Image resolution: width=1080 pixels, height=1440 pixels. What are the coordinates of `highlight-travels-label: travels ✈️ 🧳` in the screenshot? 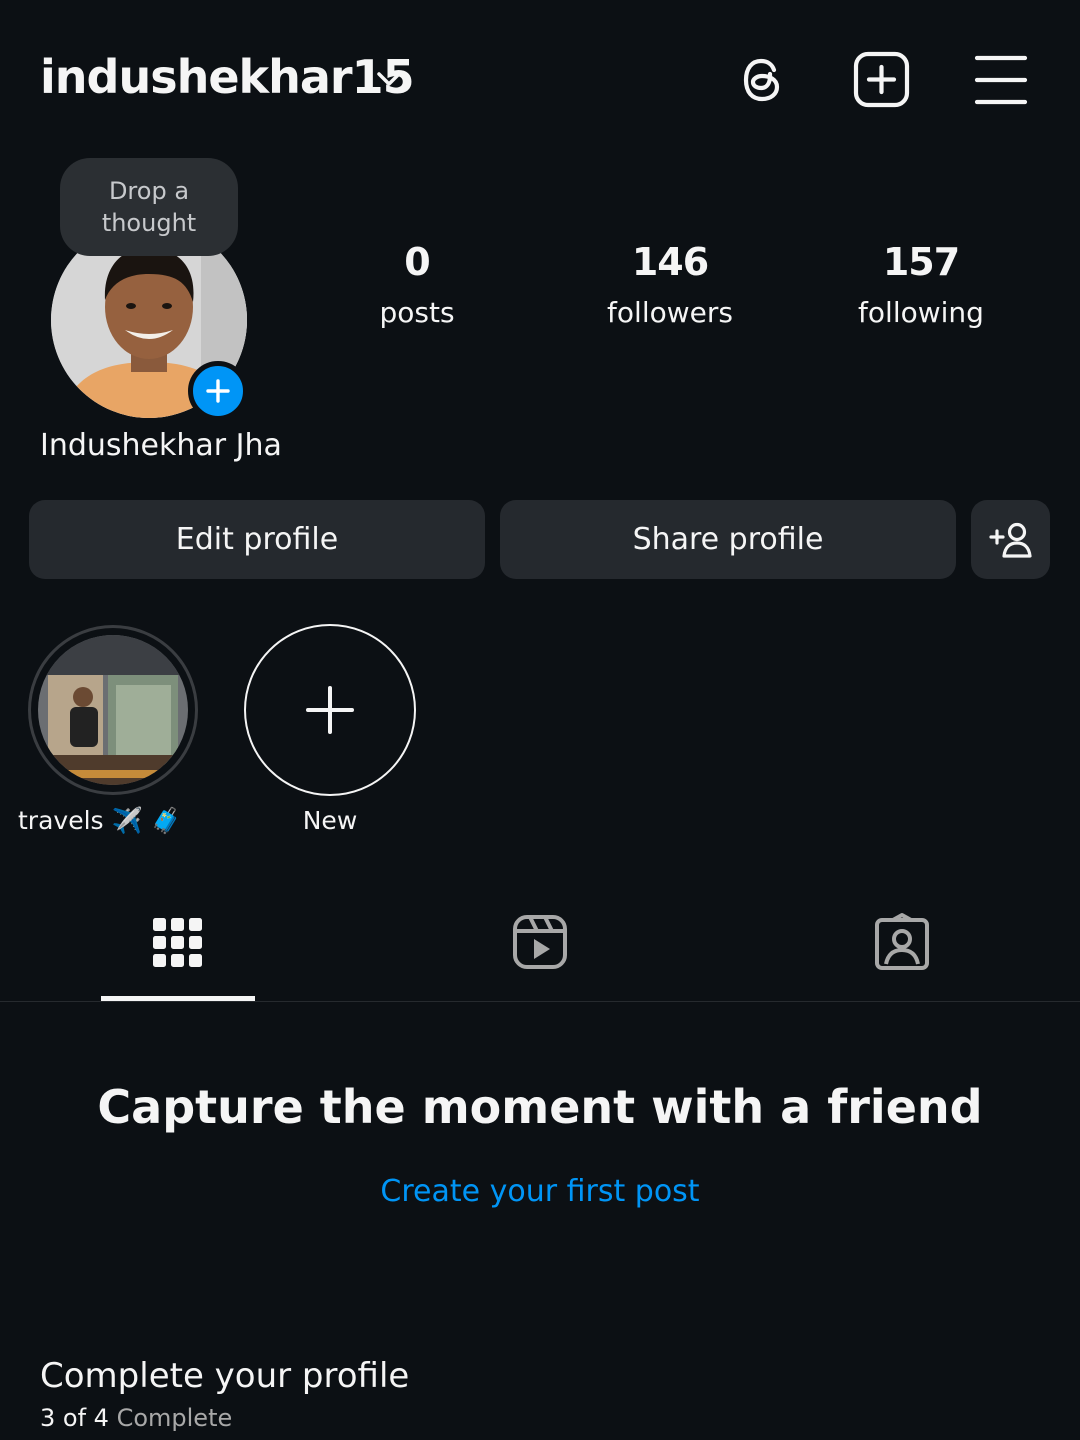 It's located at (100, 820).